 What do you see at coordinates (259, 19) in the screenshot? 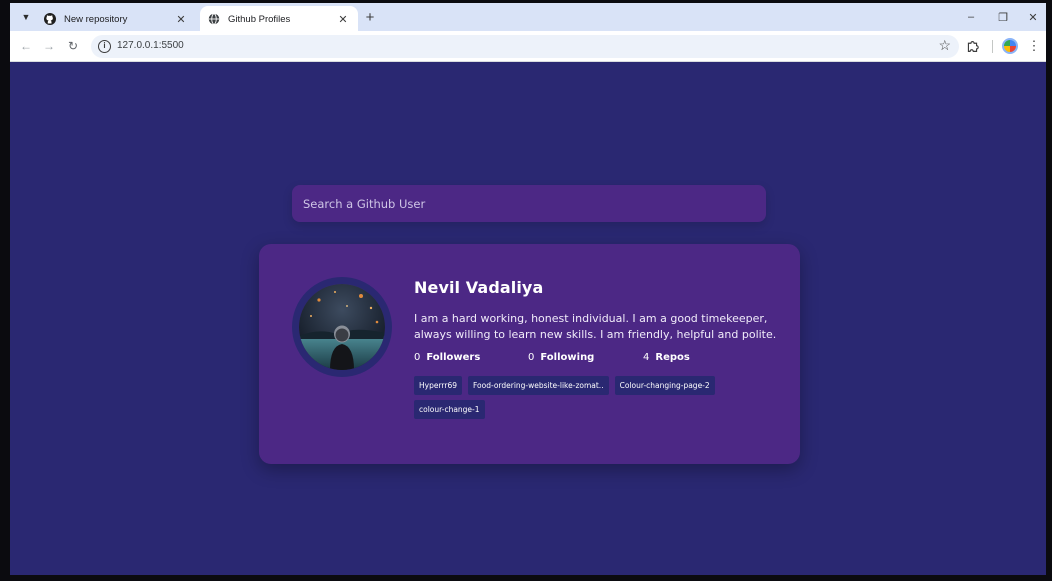
I see `tab-title: Github Profiles` at bounding box center [259, 19].